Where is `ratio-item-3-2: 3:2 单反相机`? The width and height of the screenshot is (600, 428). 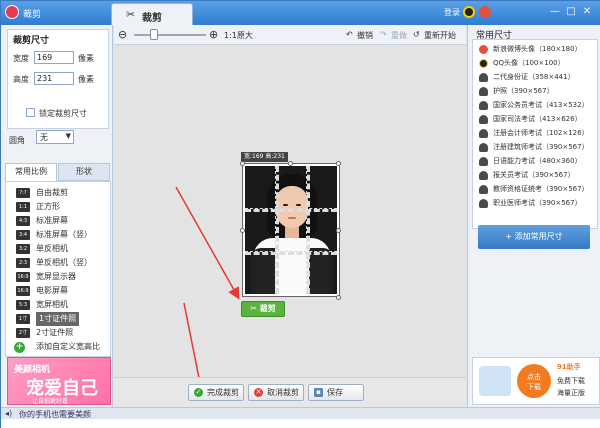 ratio-item-3-2: 3:2 单反相机 is located at coordinates (60, 249).